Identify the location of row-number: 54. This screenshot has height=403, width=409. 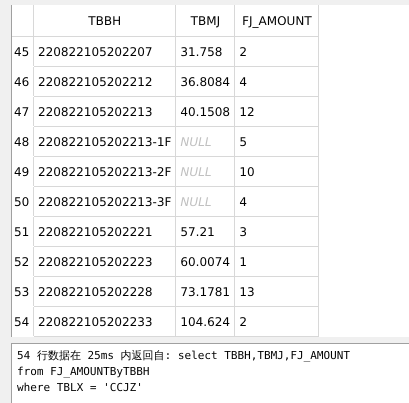
(23, 321).